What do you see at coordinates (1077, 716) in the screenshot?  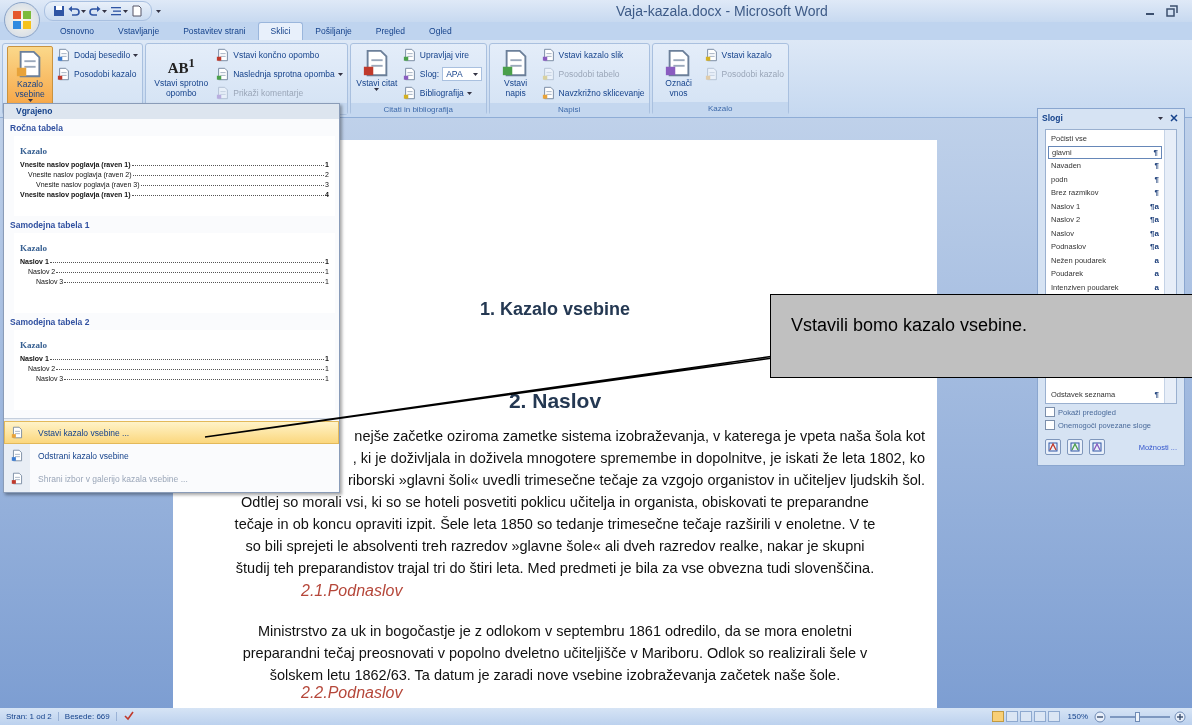 I see `zoom-level: 150%` at bounding box center [1077, 716].